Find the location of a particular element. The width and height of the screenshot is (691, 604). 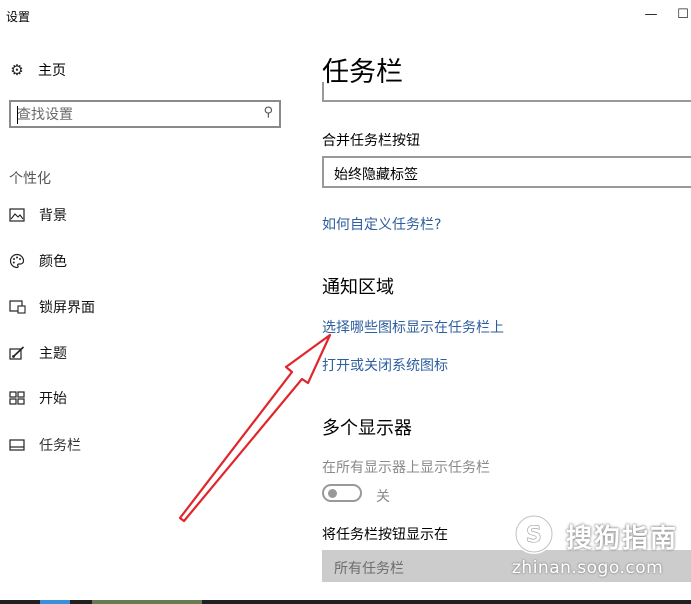

watermark-url: zhinan.sogo.com is located at coordinates (588, 568).